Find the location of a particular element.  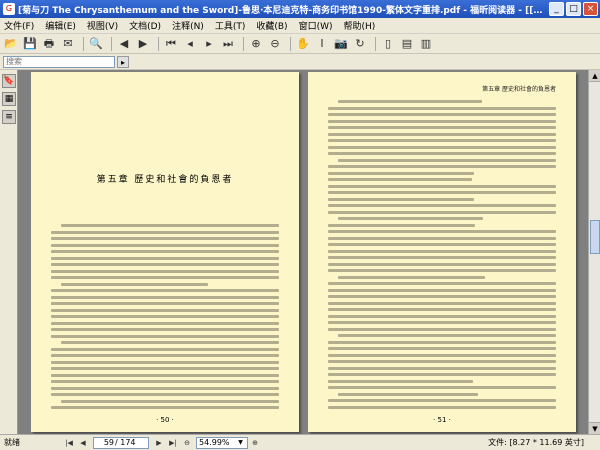

scroll-up-icon: ▲ is located at coordinates (594, 76).